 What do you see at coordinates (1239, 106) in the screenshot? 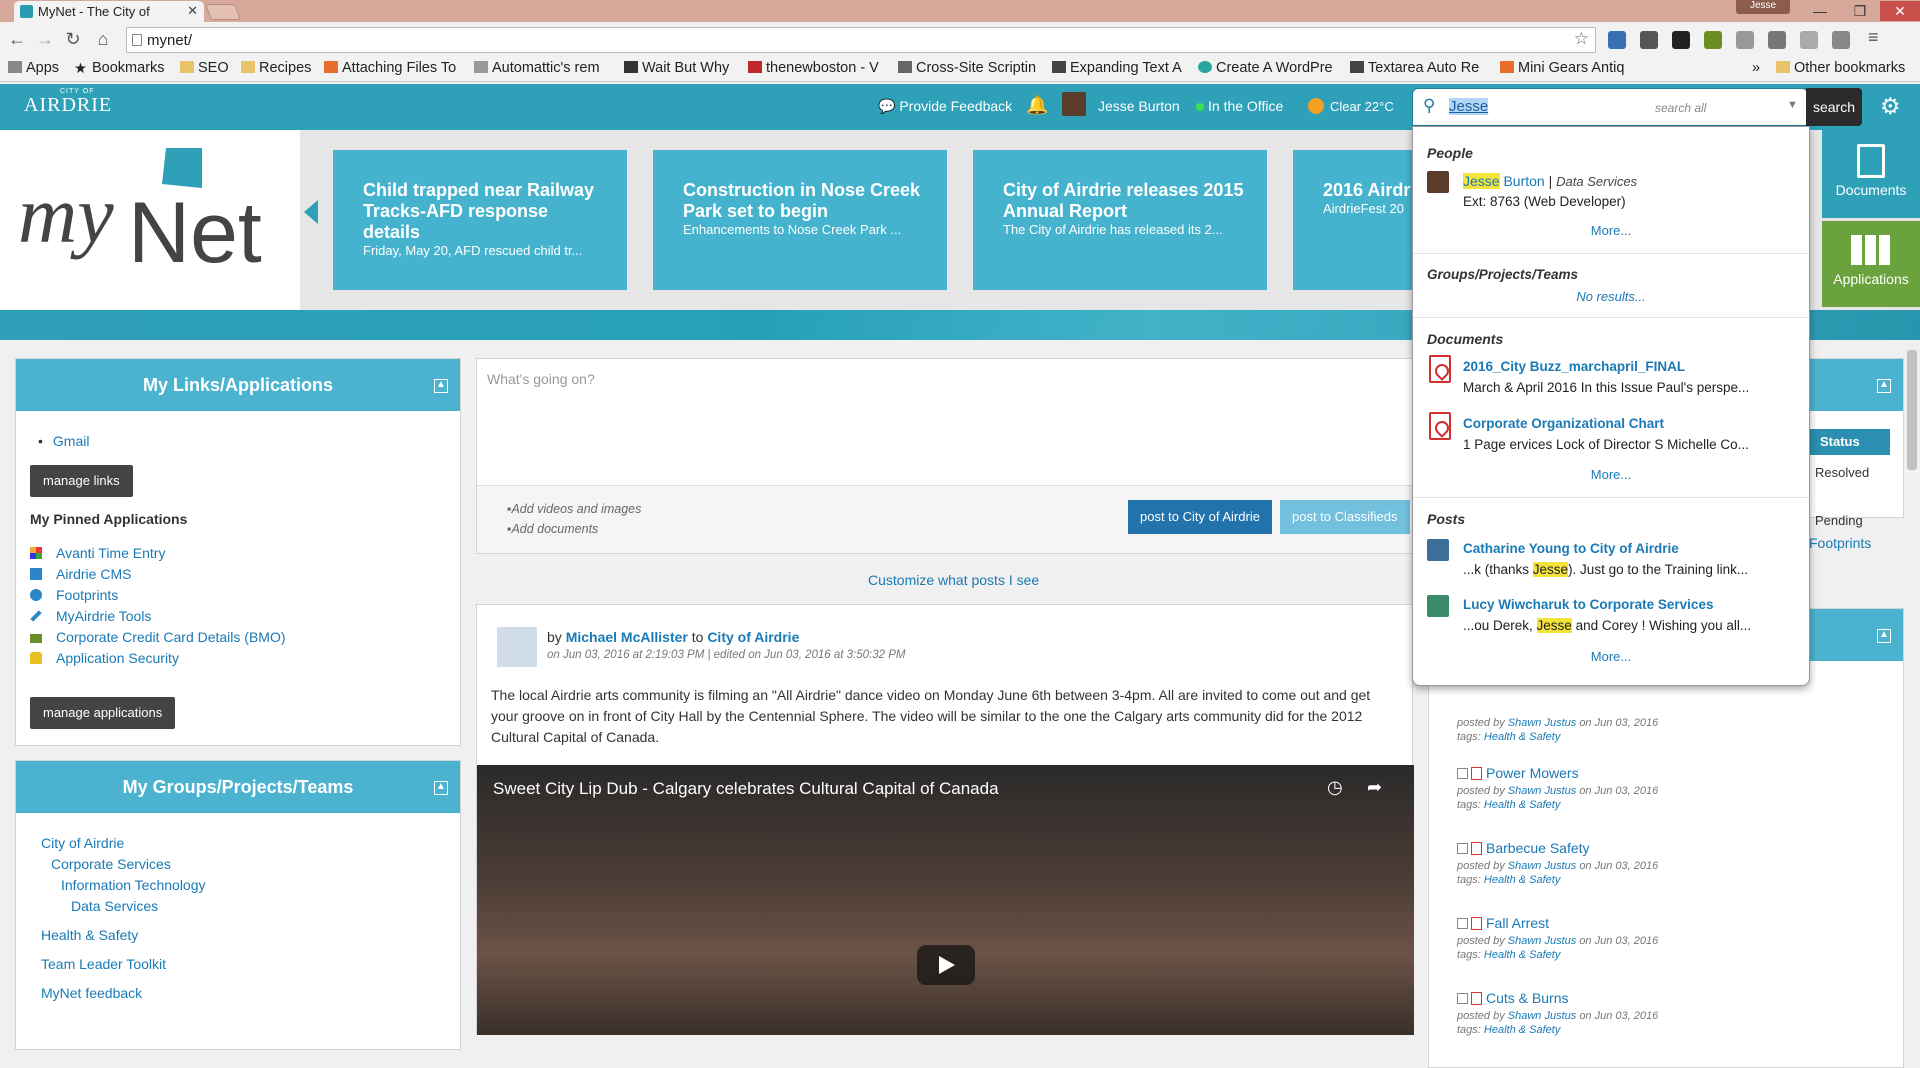
I see `status-indicator: In the Office` at bounding box center [1239, 106].